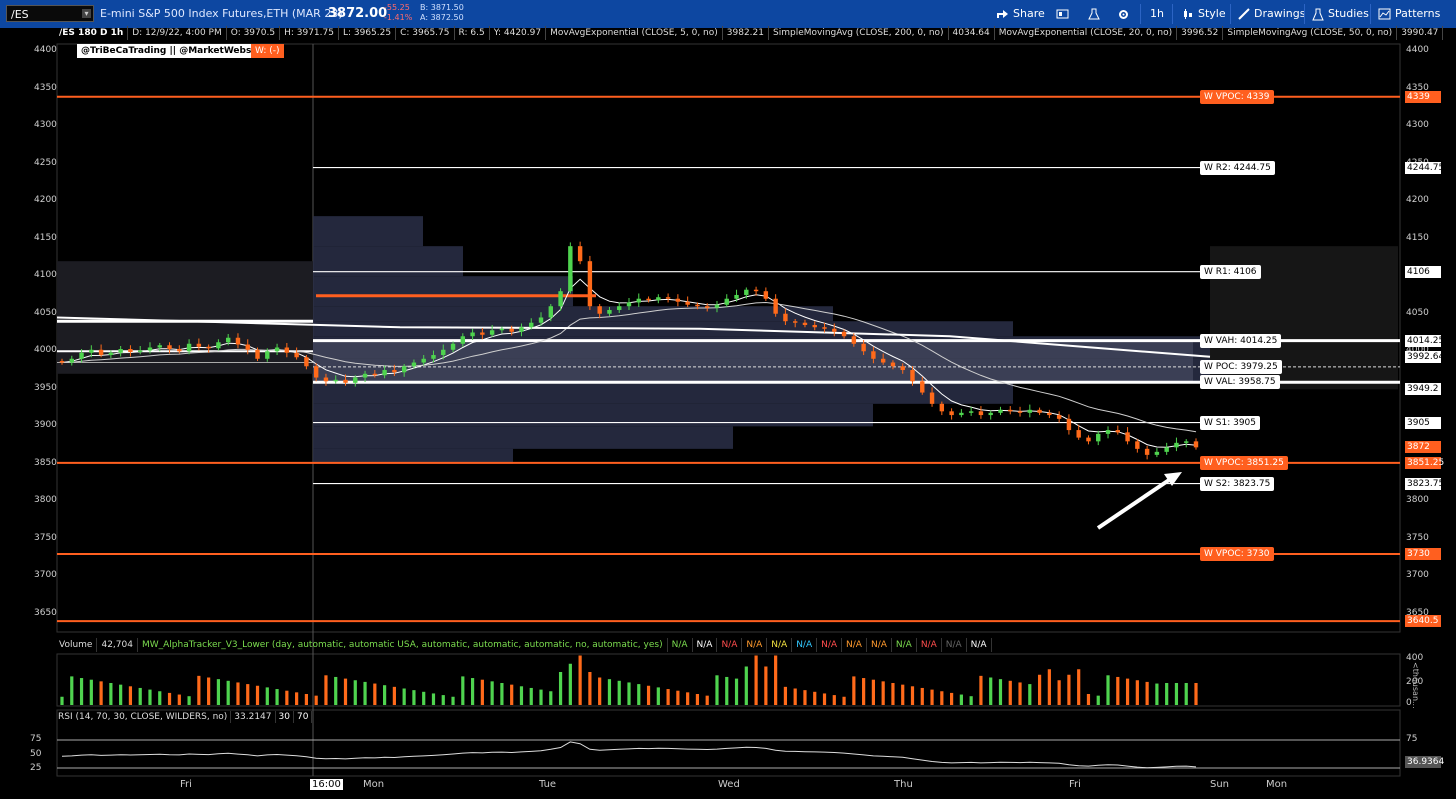  Describe the element at coordinates (1237, 483) in the screenshot. I see `level-label: W S2: 3823.75` at that location.